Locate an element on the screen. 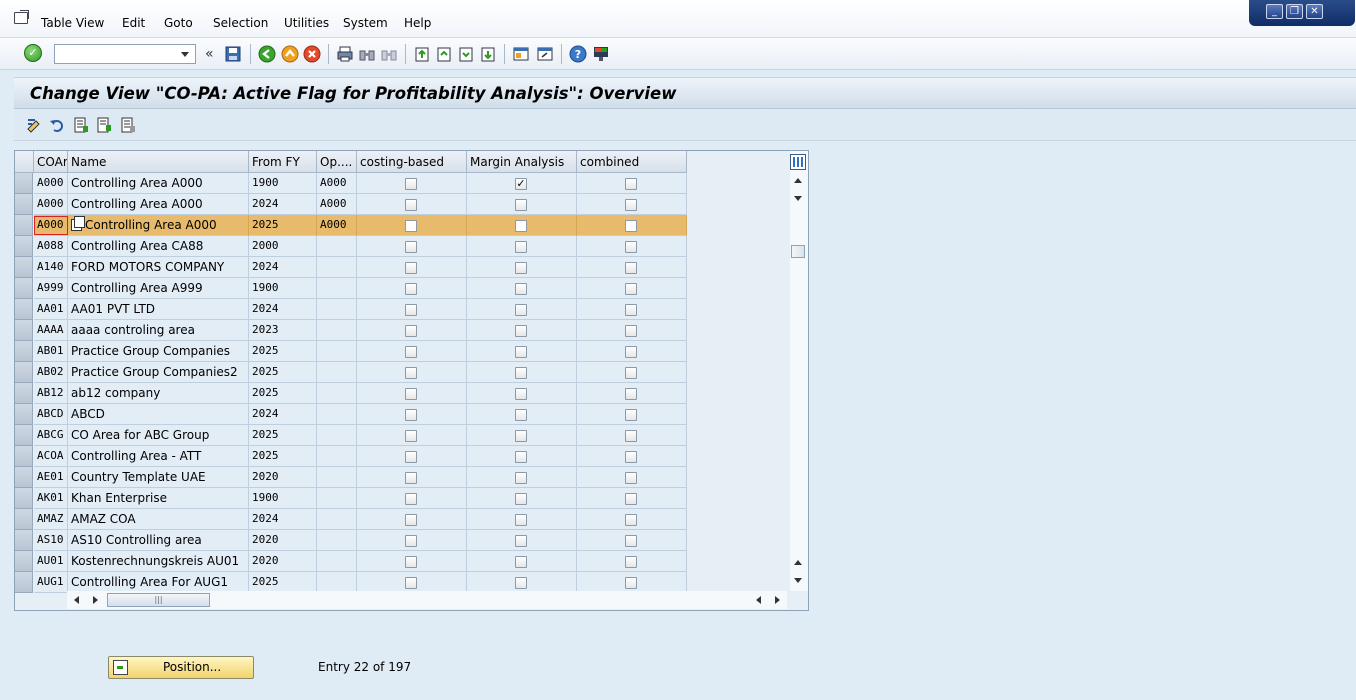 This screenshot has height=700, width=1356. table-row: A088 Controlling Area CA88 2000 is located at coordinates (351, 246).